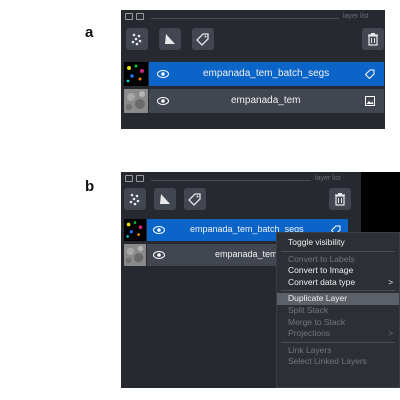 This screenshot has height=400, width=400. I want to click on canvas-edge, so click(380, 202).